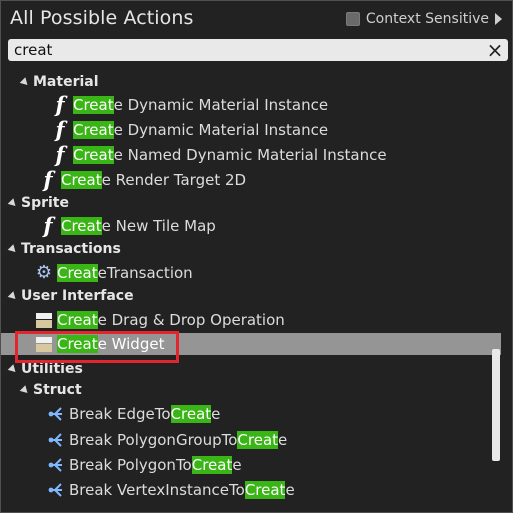 The image size is (513, 513). I want to click on action-label-prefix: Break PolygonGroupTo, so click(153, 440).